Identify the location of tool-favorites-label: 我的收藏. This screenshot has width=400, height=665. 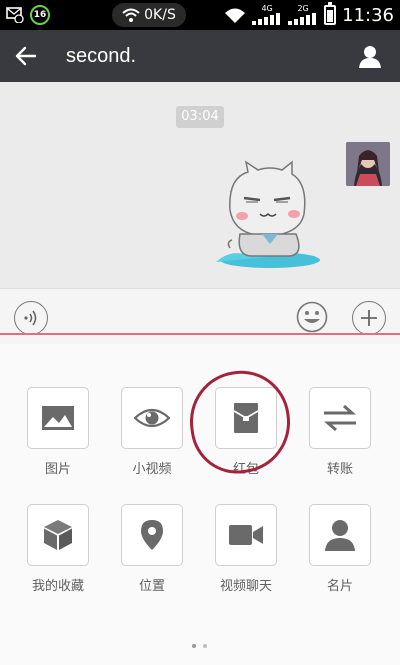
(57, 586).